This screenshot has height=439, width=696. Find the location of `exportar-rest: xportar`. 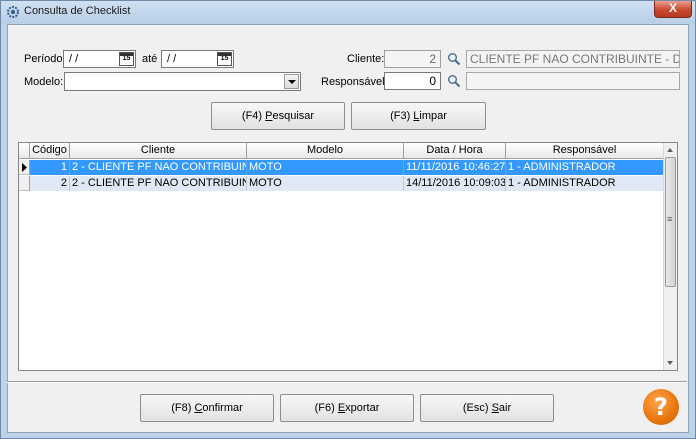

exportar-rest: xportar is located at coordinates (362, 408).